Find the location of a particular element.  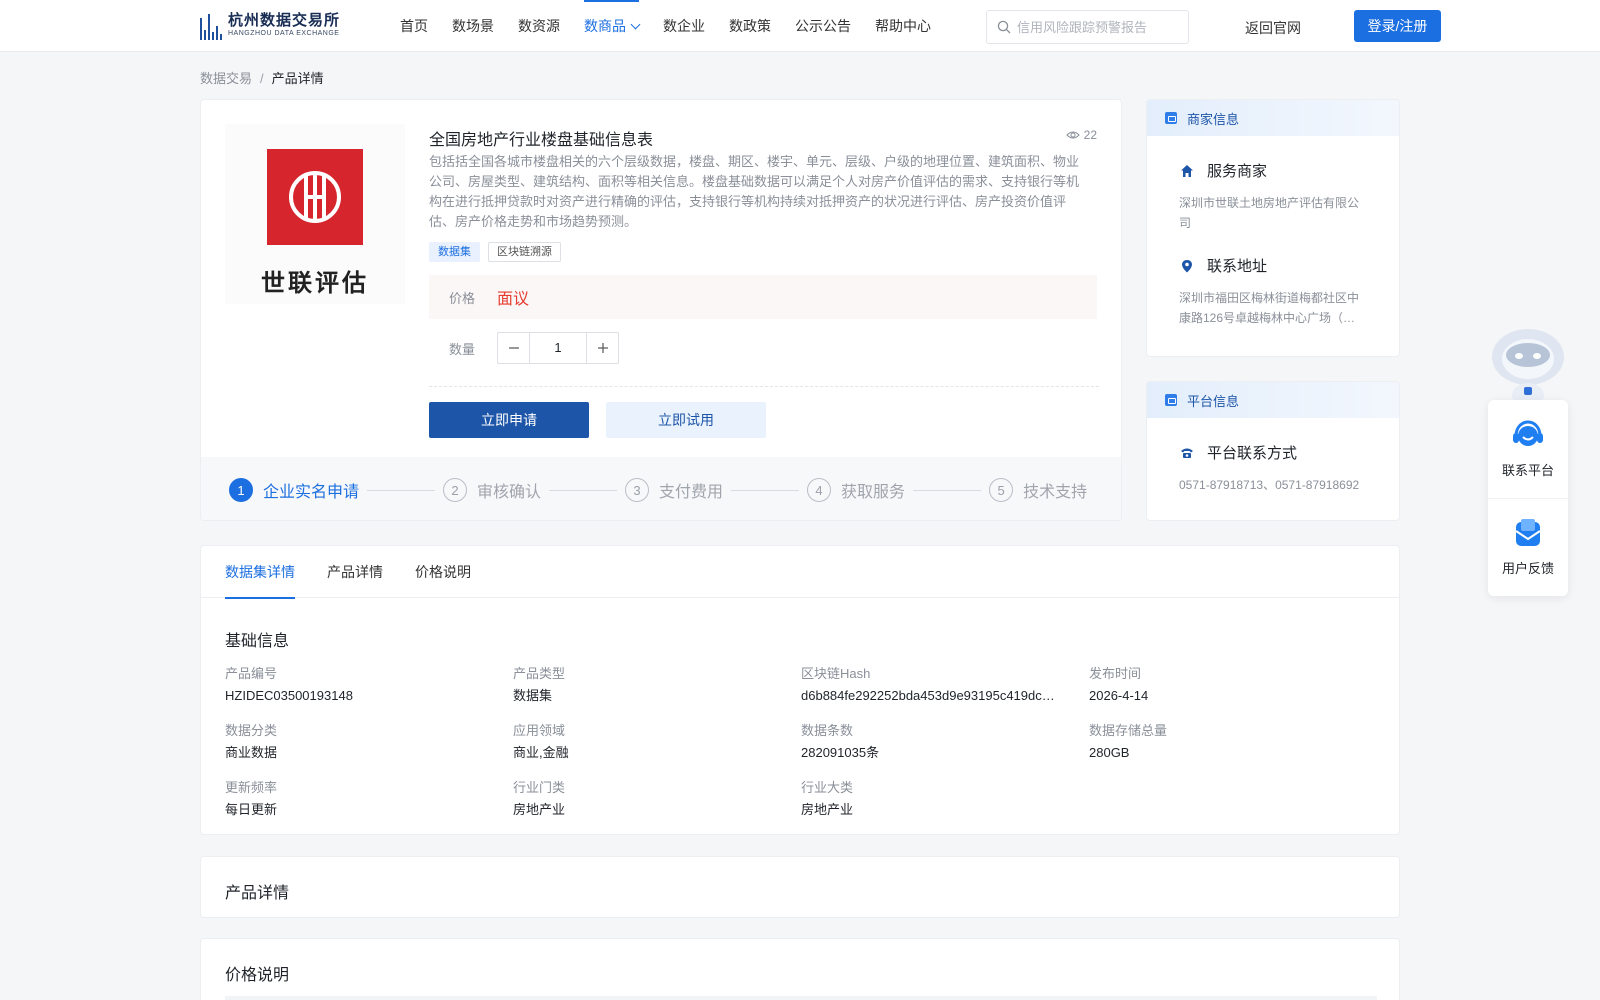

platform-info-header: 平台信息 is located at coordinates (1273, 400).